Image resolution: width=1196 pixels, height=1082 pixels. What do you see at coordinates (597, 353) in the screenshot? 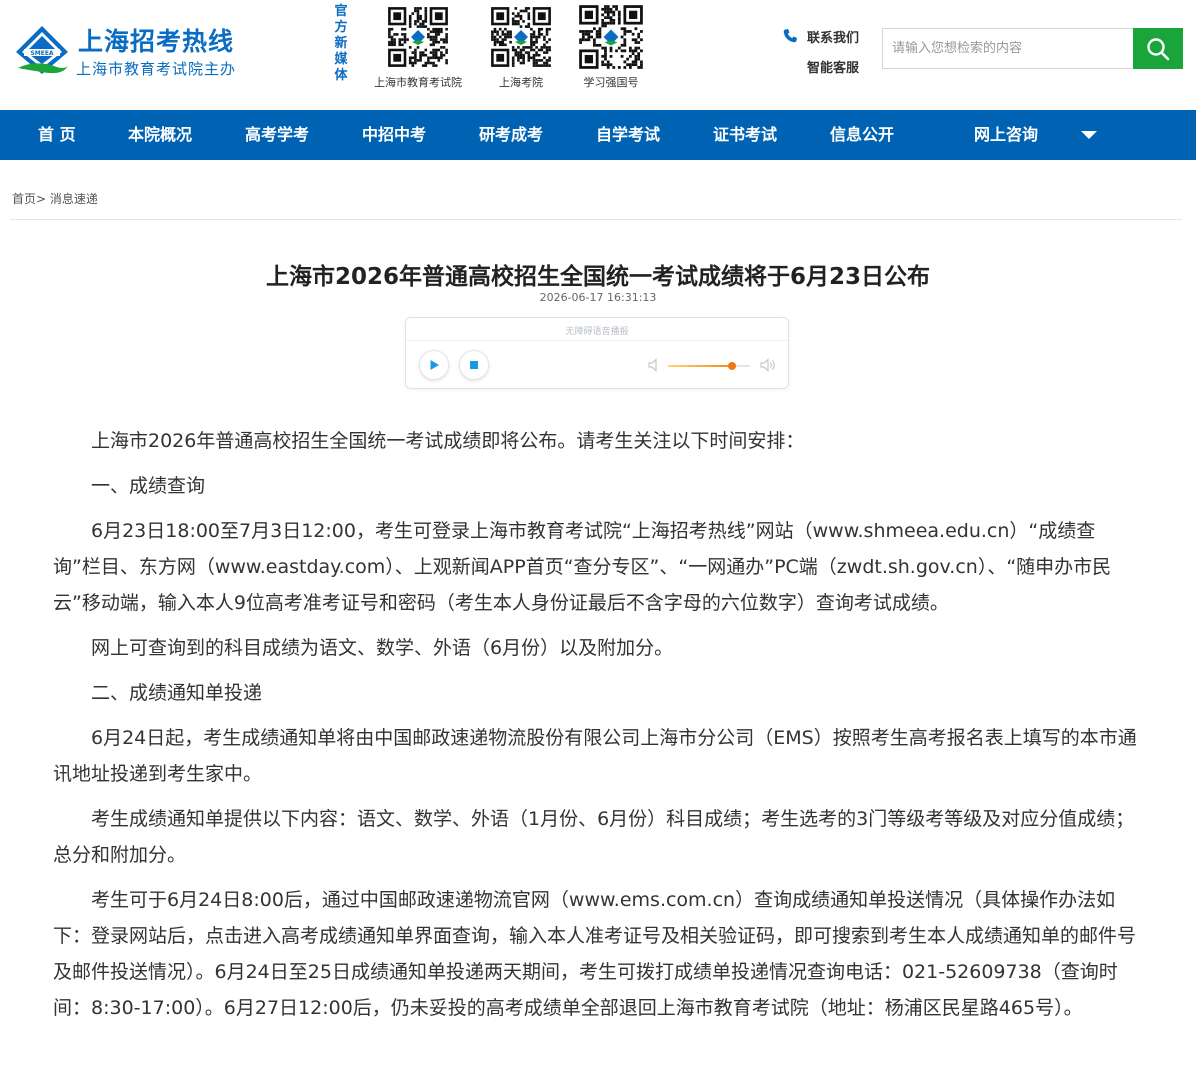
I see `audio-player: 无障碍语音播报` at bounding box center [597, 353].